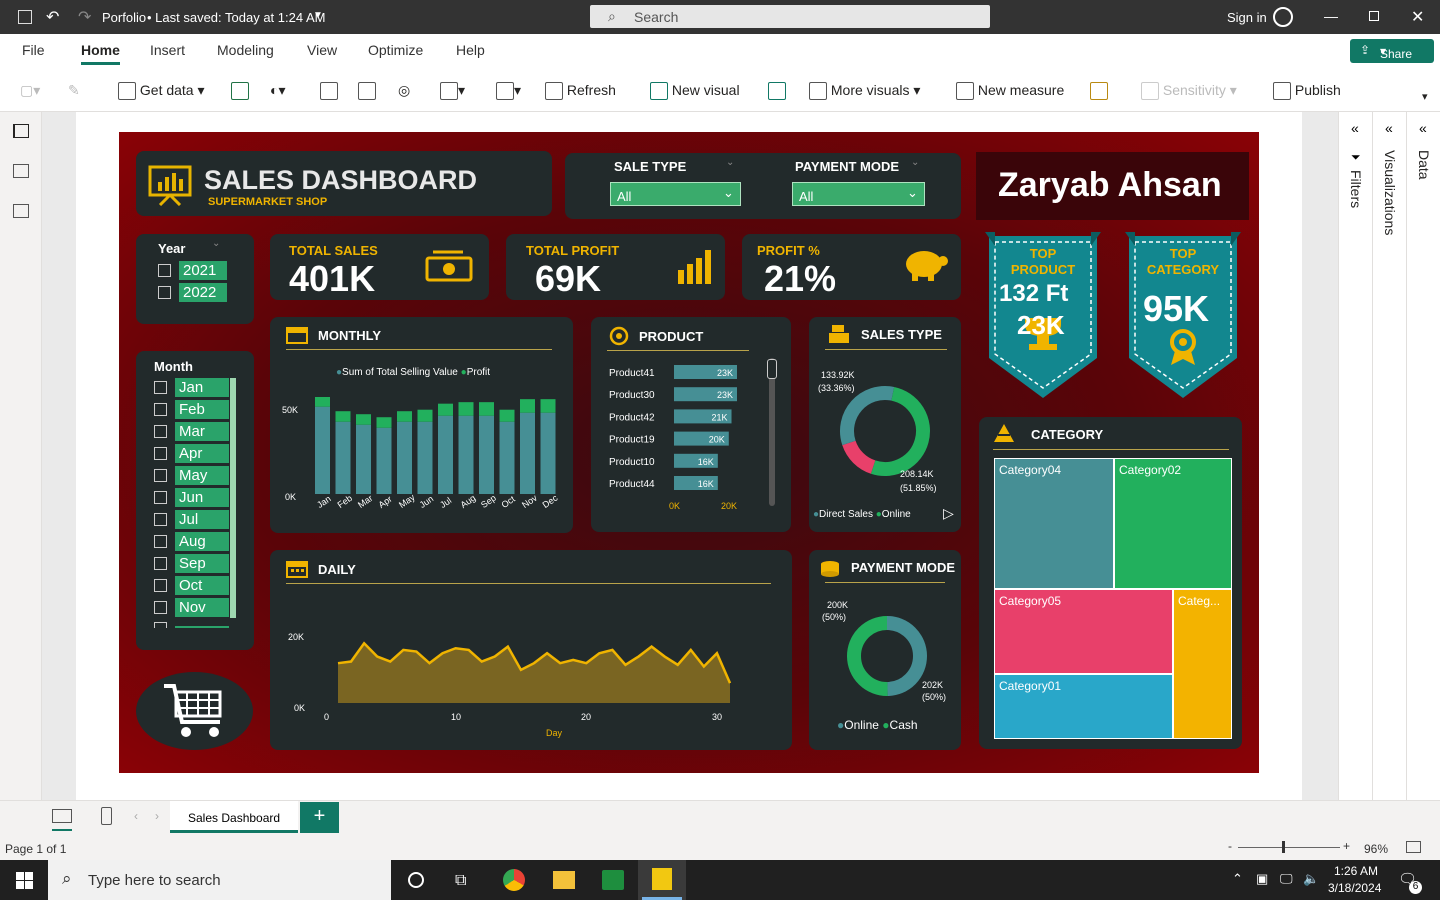 The height and width of the screenshot is (900, 1440). Describe the element at coordinates (198, 565) in the screenshot. I see `month-option: Sep` at that location.